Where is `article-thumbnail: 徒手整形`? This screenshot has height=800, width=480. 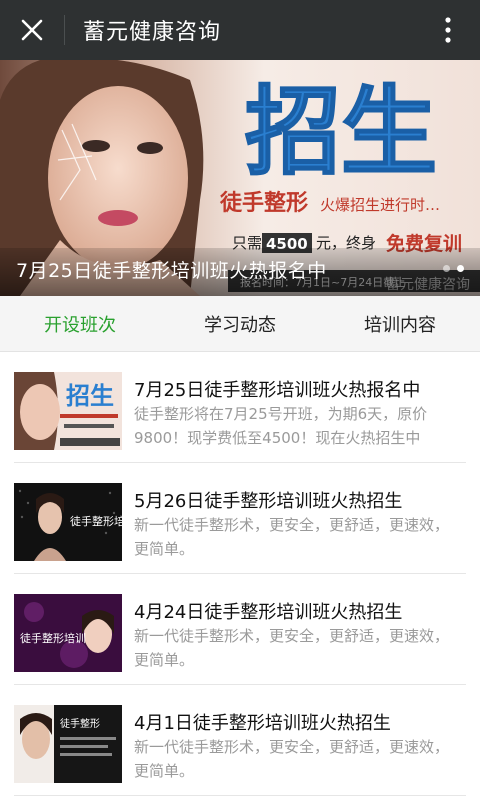 article-thumbnail: 徒手整形 is located at coordinates (68, 744).